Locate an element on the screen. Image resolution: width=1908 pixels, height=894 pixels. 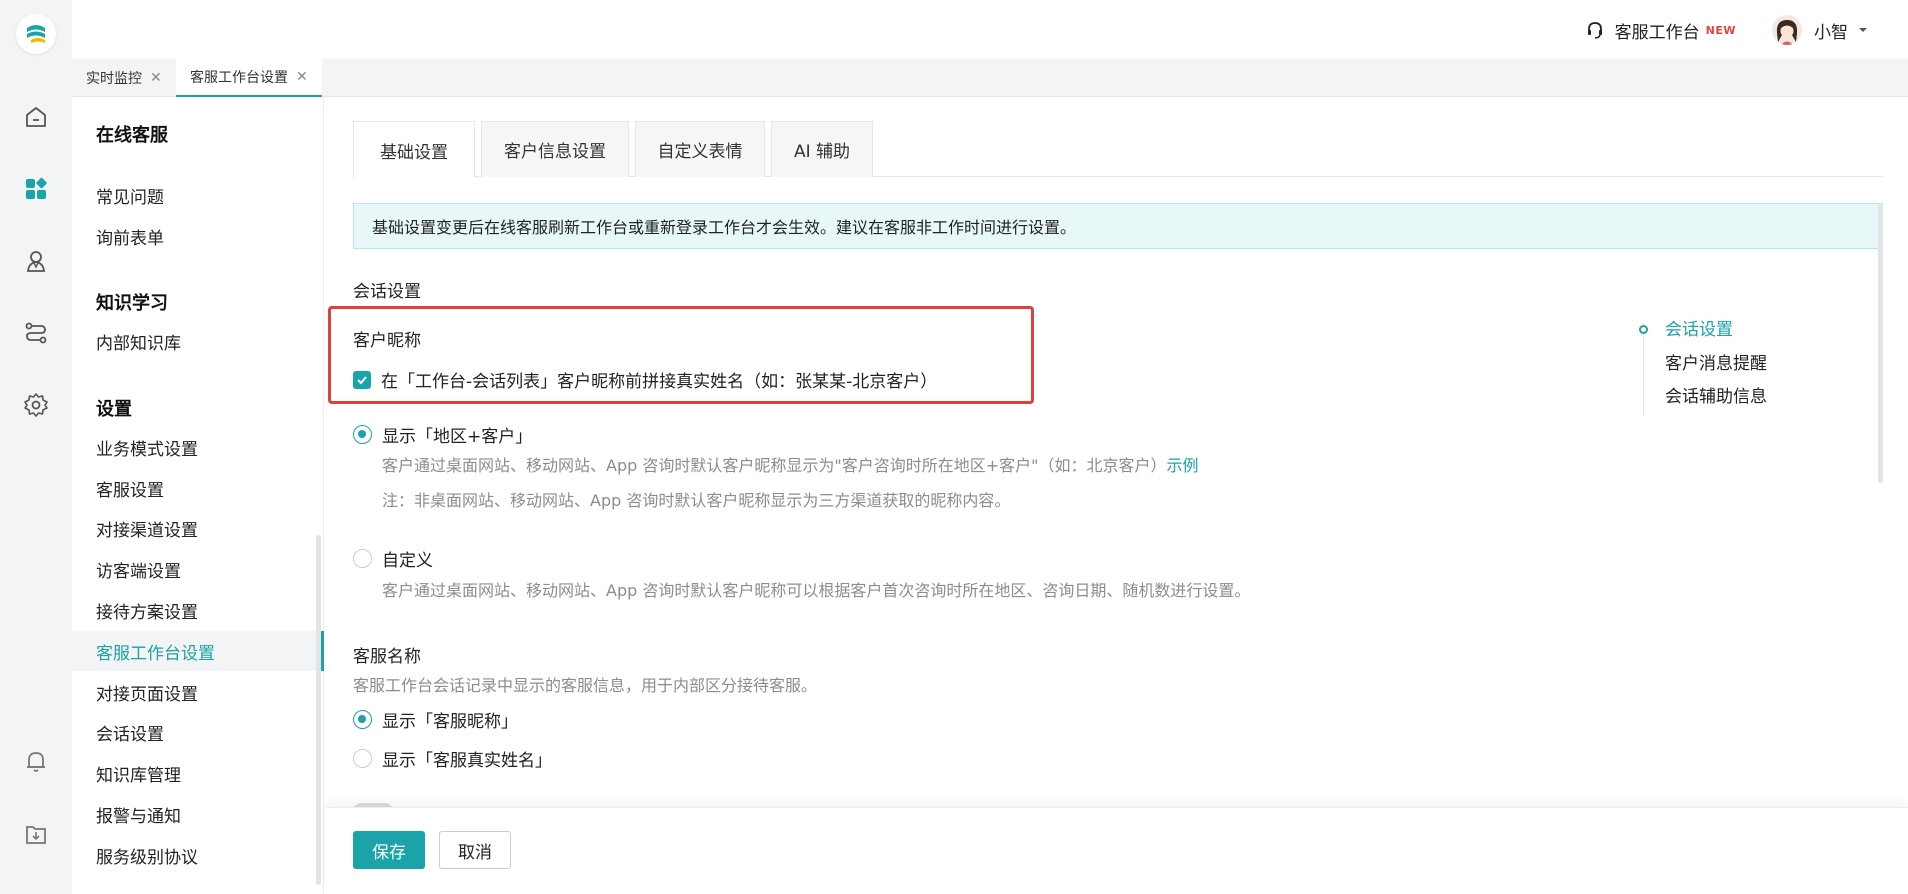
agent-nickname-radio is located at coordinates (362, 719).